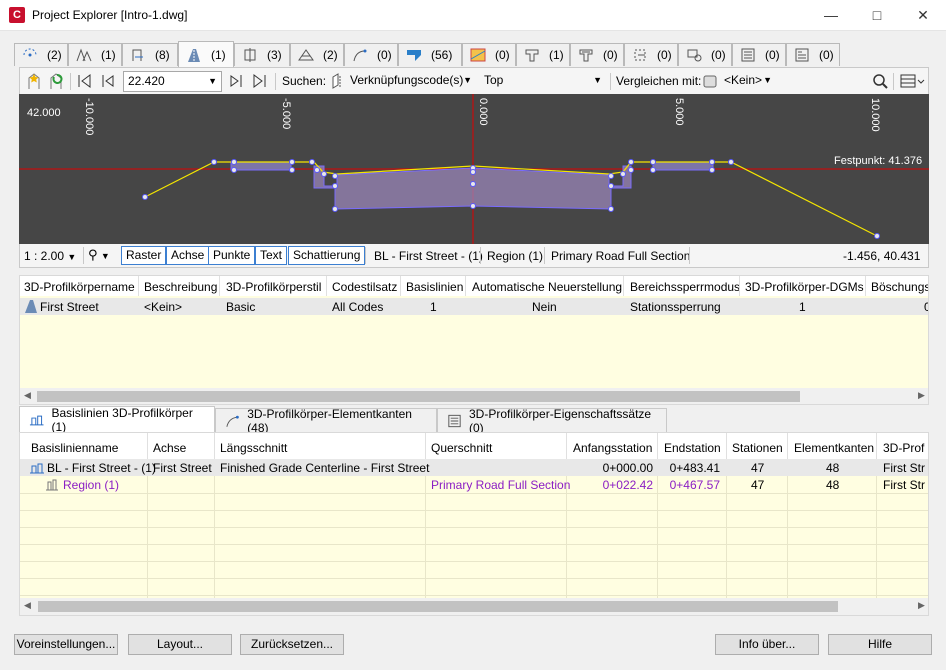 This screenshot has height=670, width=946. I want to click on view-options-icon, so click(912, 81).